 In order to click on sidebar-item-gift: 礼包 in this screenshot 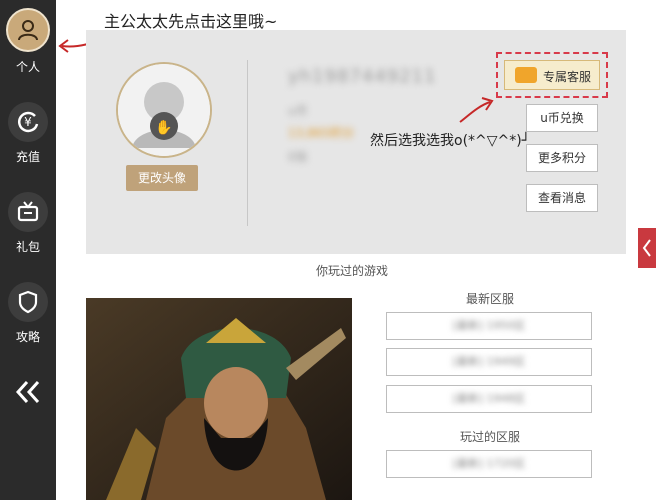, I will do `click(28, 223)`.